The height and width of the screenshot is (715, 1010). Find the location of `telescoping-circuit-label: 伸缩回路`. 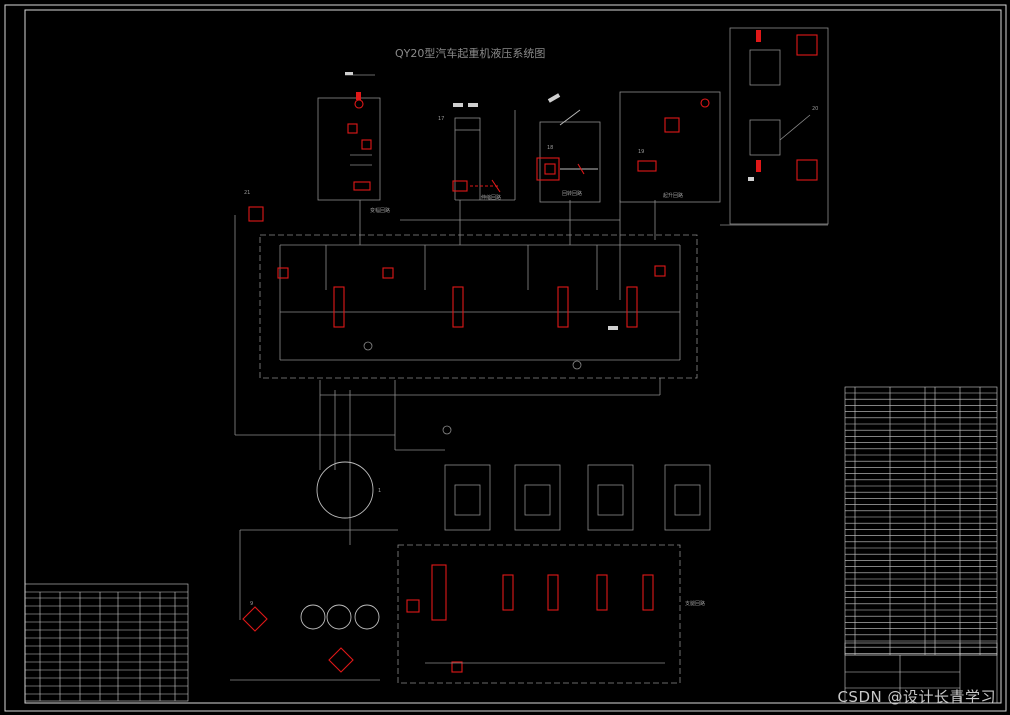

telescoping-circuit-label: 伸缩回路 is located at coordinates (491, 197).